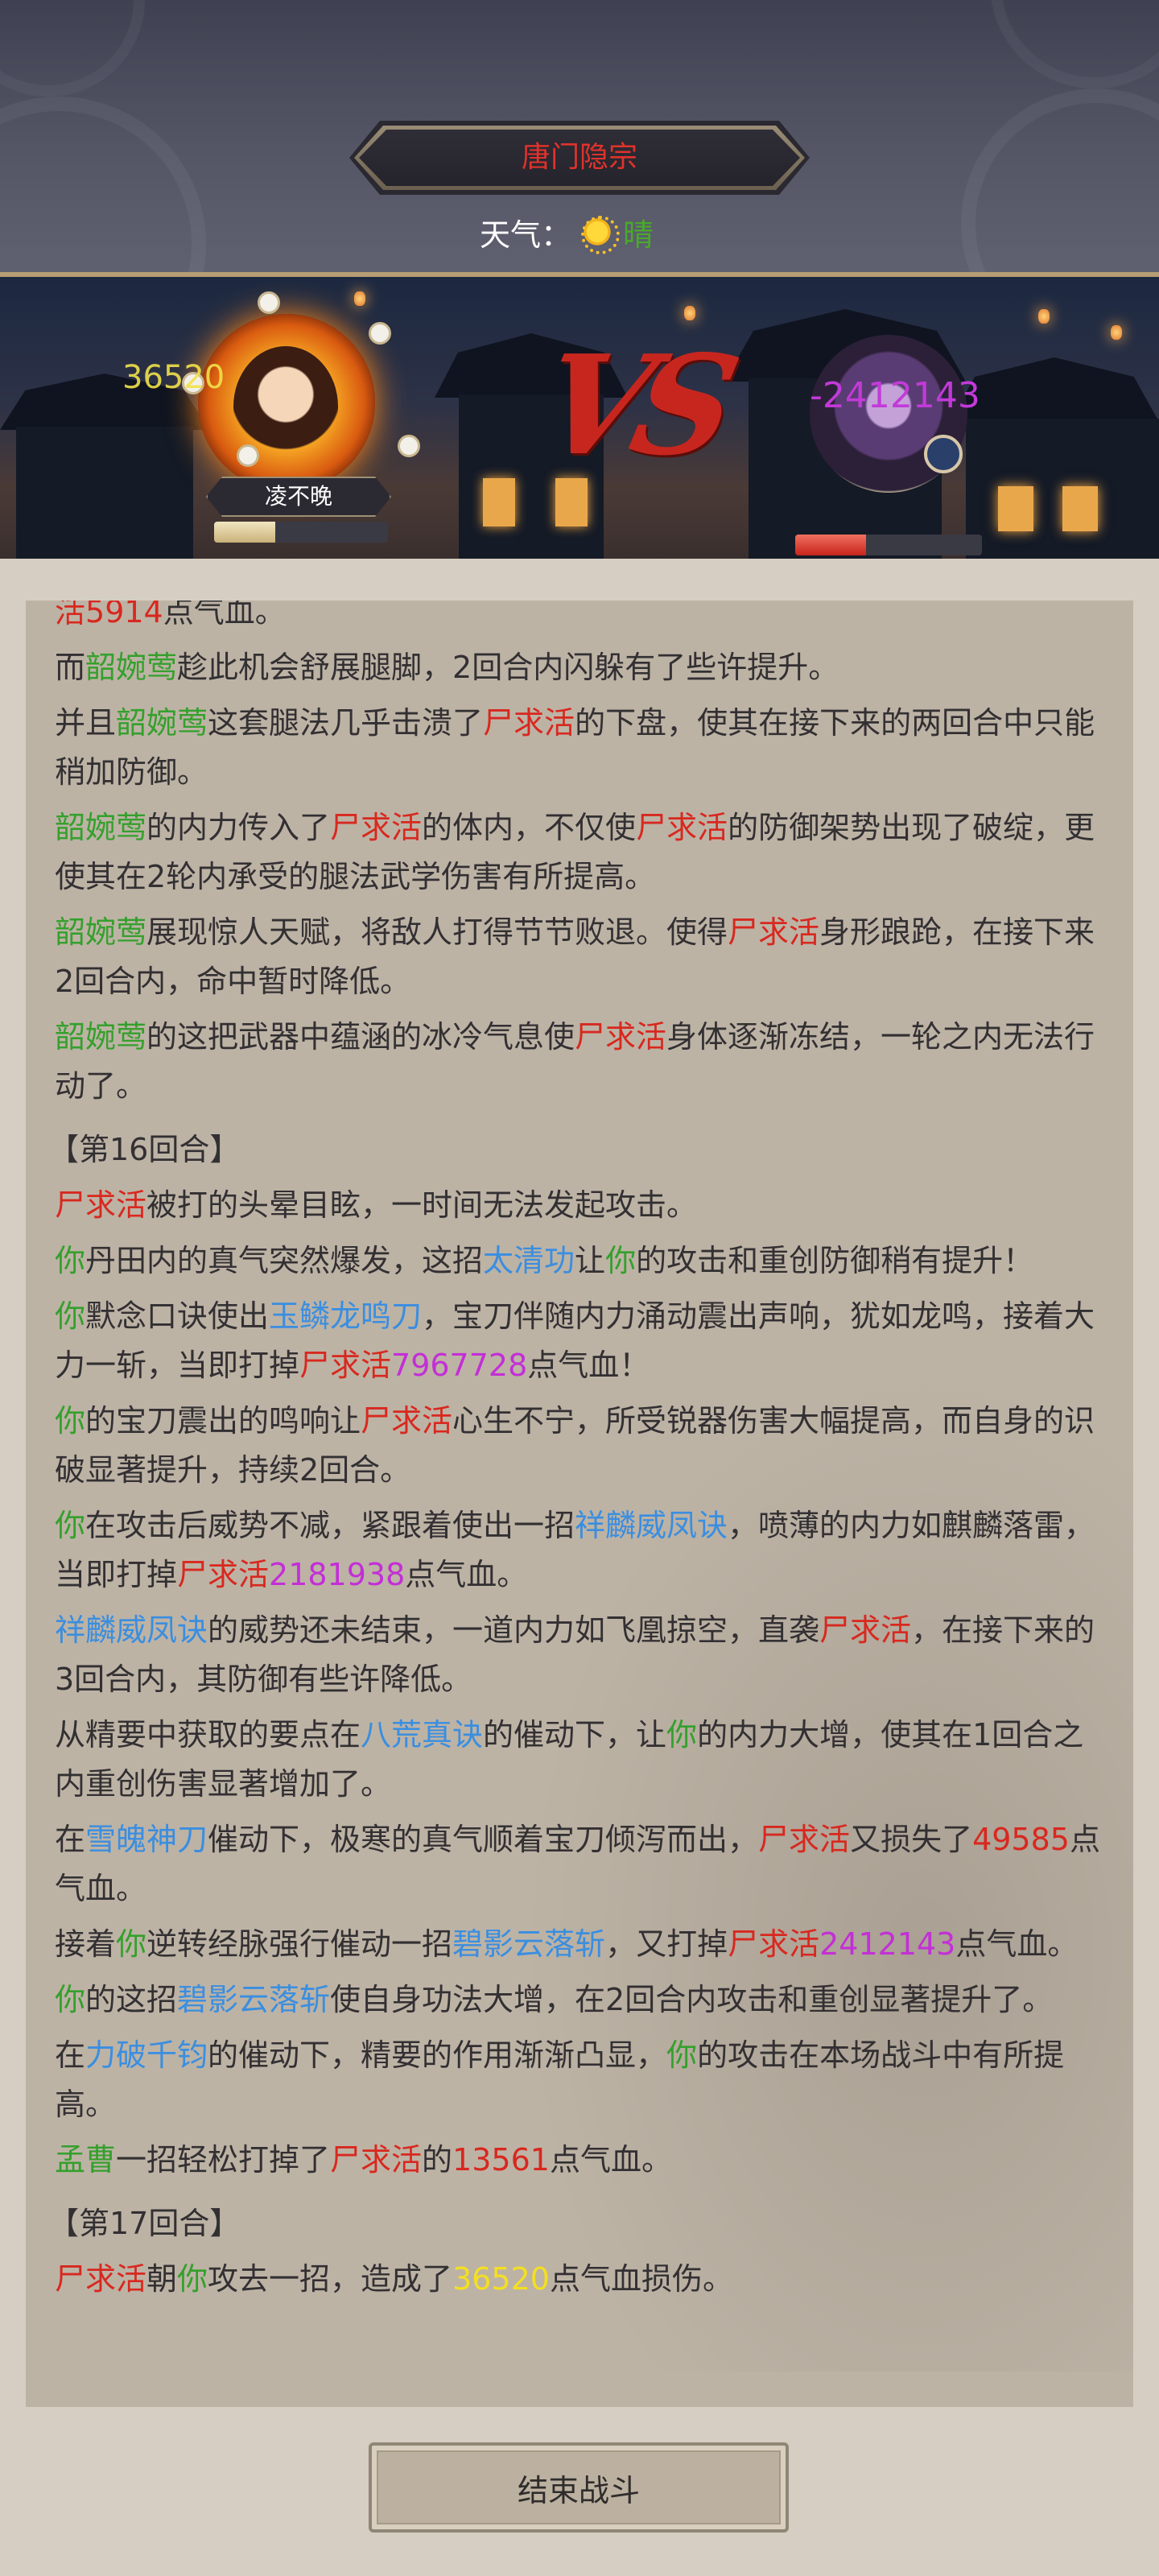 This screenshot has height=2576, width=1159. What do you see at coordinates (422, 1205) in the screenshot?
I see `log-text: 被打的头晕目眩，一时间无法发起攻击。` at bounding box center [422, 1205].